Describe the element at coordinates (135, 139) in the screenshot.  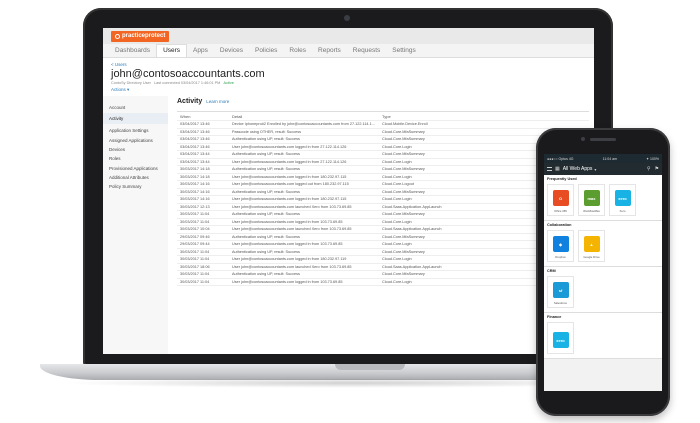
I see `sidebar-item-assigned-applications: Assigned Applications` at that location.